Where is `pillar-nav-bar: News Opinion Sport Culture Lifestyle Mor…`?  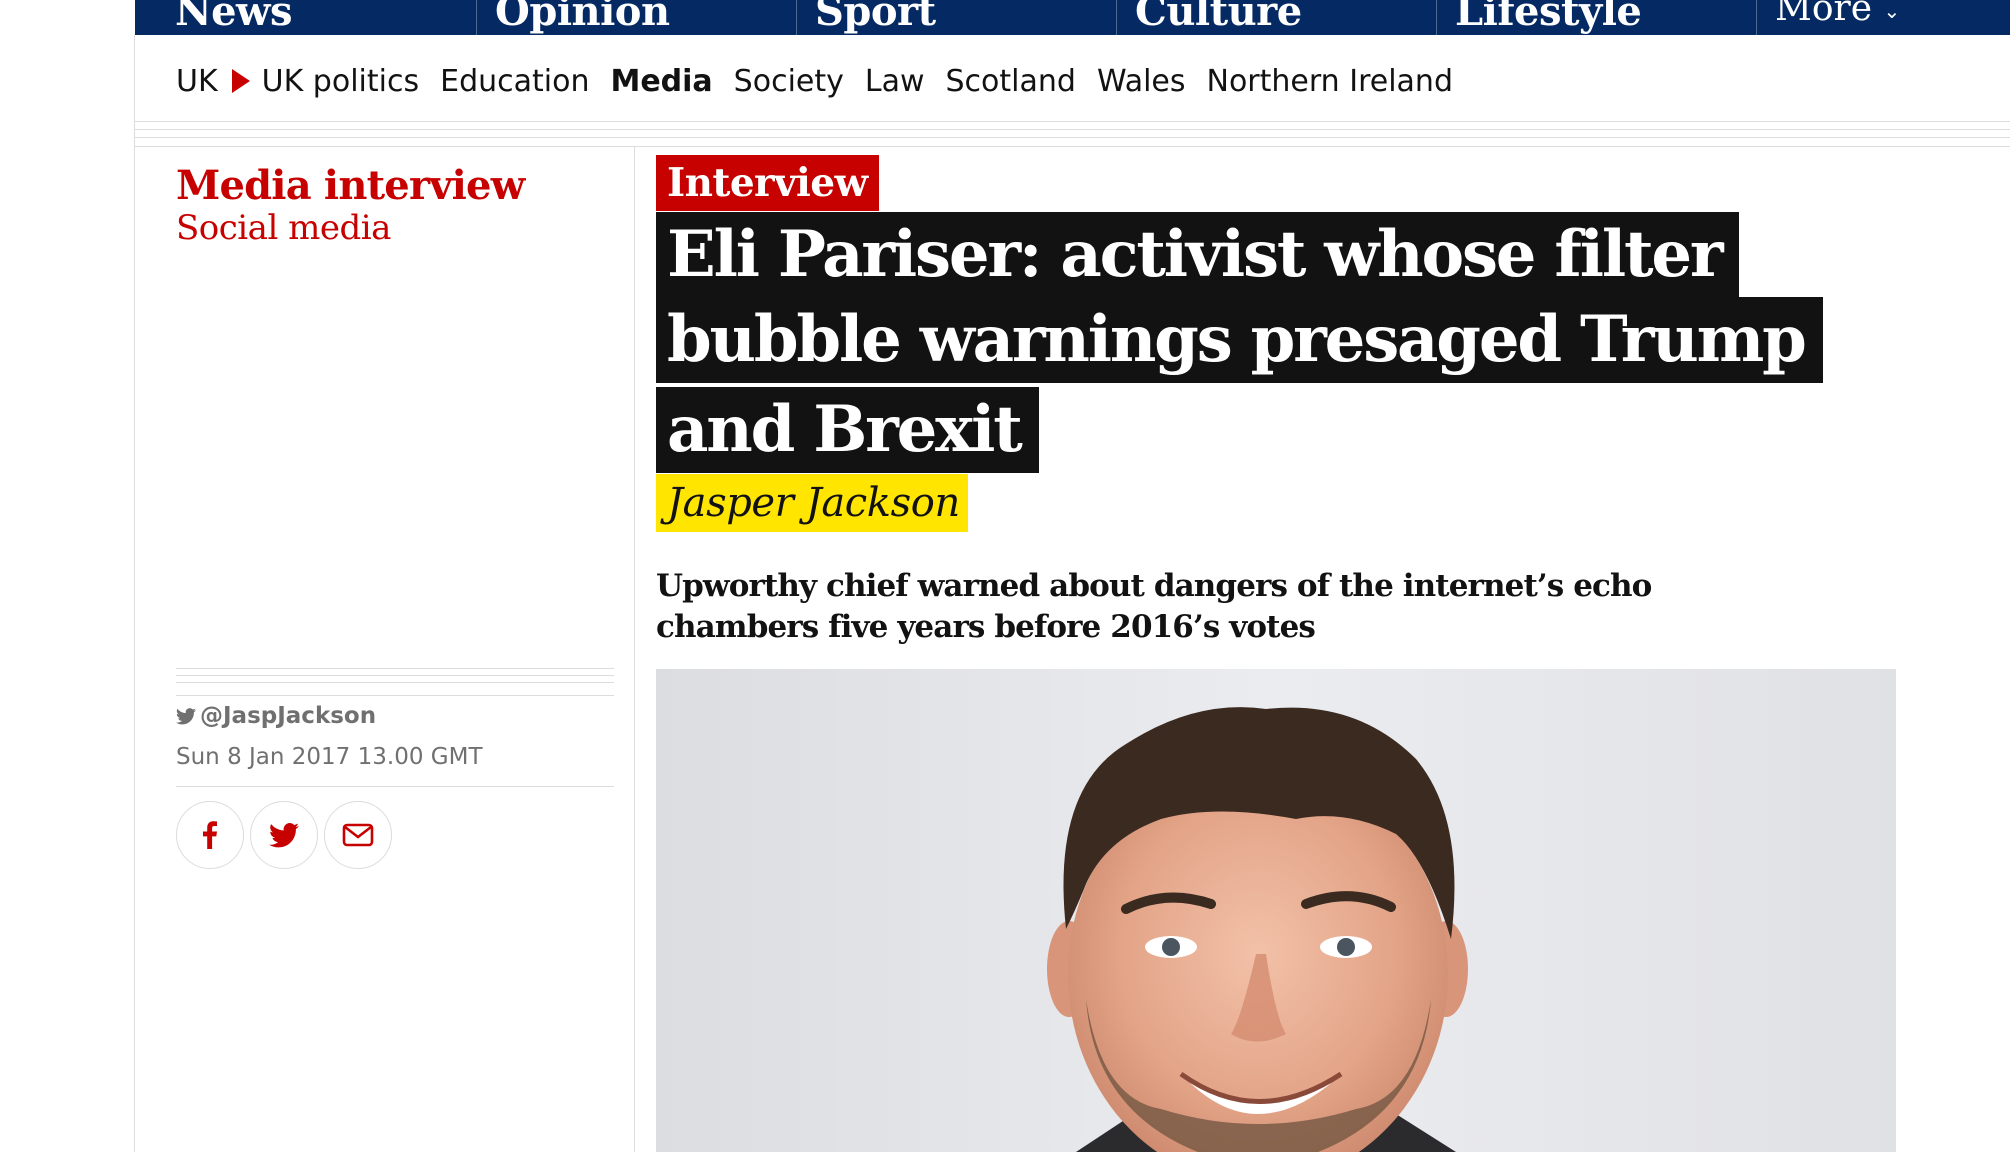 pillar-nav-bar: News Opinion Sport Culture Lifestyle Mor… is located at coordinates (1072, 17).